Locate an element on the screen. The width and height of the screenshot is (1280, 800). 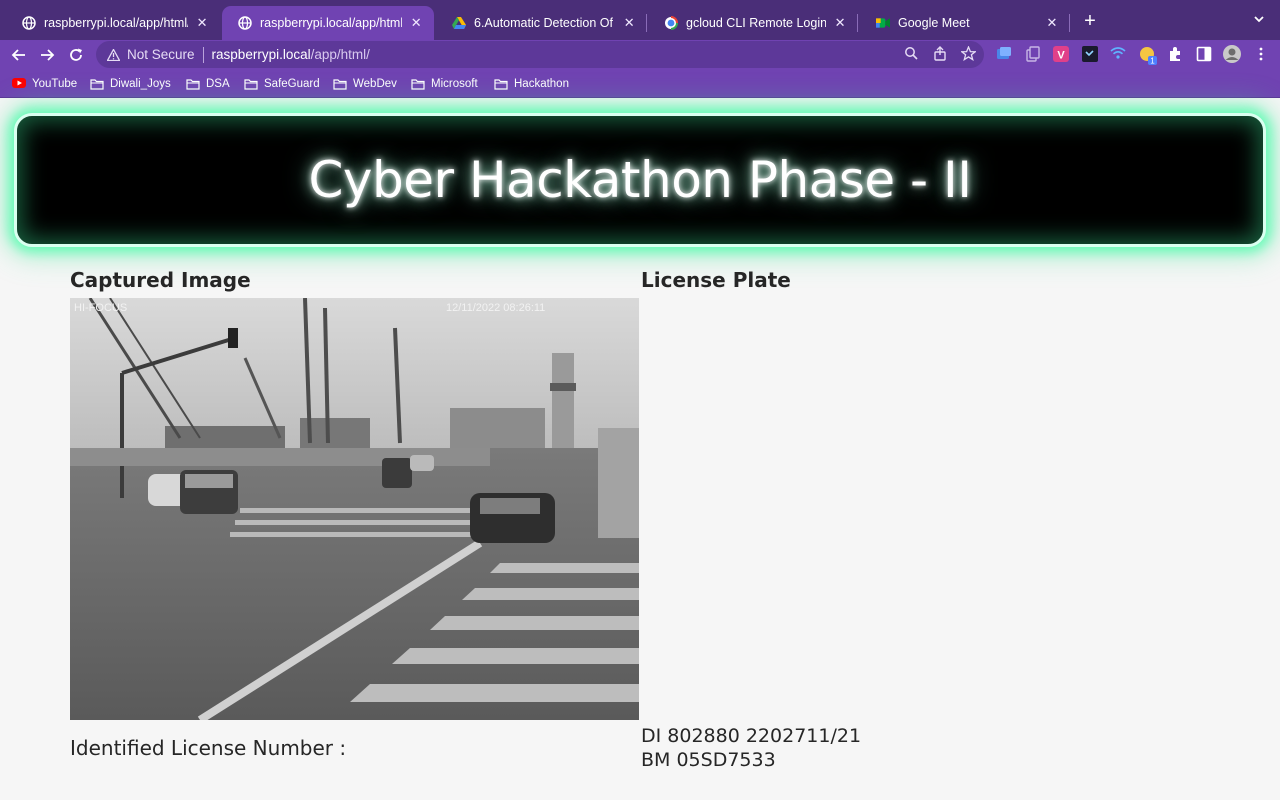
tab-groups-extension-icon is located at coordinates (1005, 54).